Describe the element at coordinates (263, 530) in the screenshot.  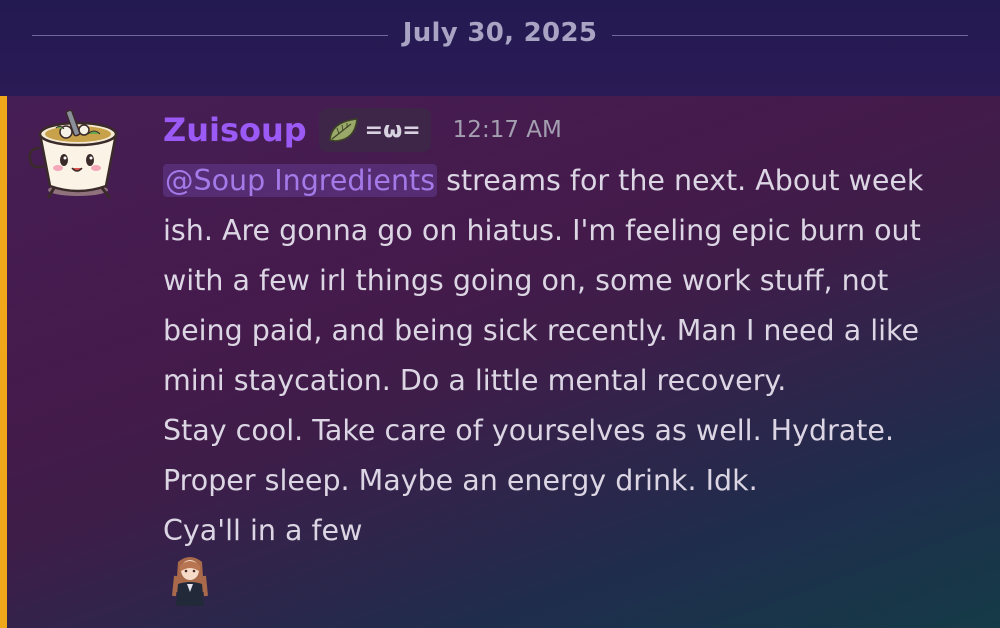
I see `message-line: Cya'll in a few` at that location.